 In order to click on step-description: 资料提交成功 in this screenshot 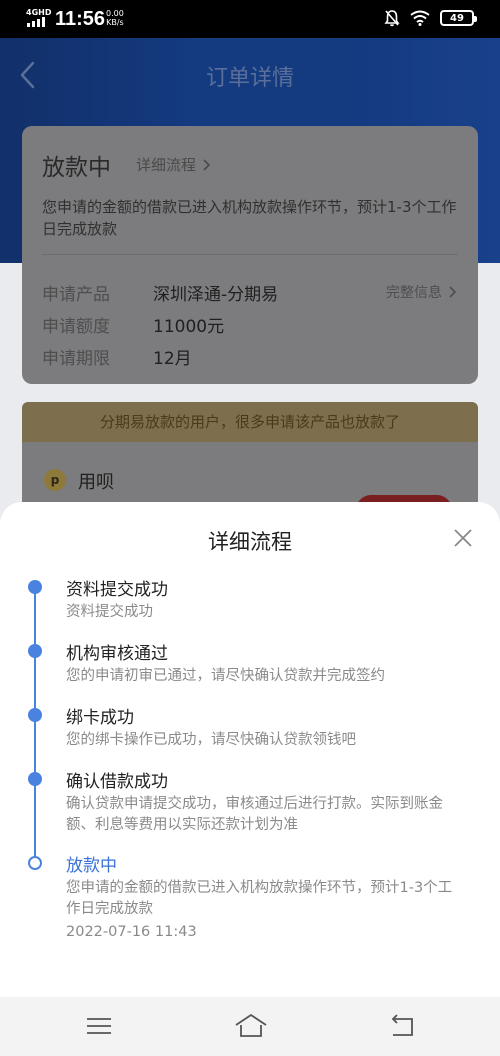, I will do `click(109, 612)`.